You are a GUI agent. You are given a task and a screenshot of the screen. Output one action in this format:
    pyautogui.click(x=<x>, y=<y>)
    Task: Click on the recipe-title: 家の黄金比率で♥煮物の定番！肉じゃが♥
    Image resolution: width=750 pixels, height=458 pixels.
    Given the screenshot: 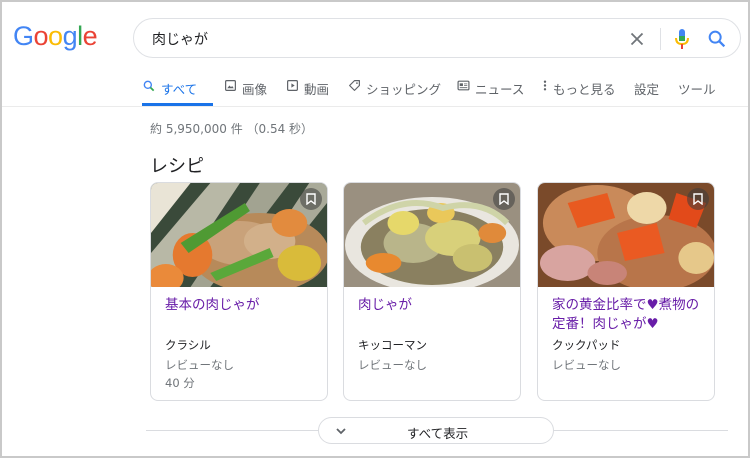 What is the action you would take?
    pyautogui.click(x=629, y=315)
    